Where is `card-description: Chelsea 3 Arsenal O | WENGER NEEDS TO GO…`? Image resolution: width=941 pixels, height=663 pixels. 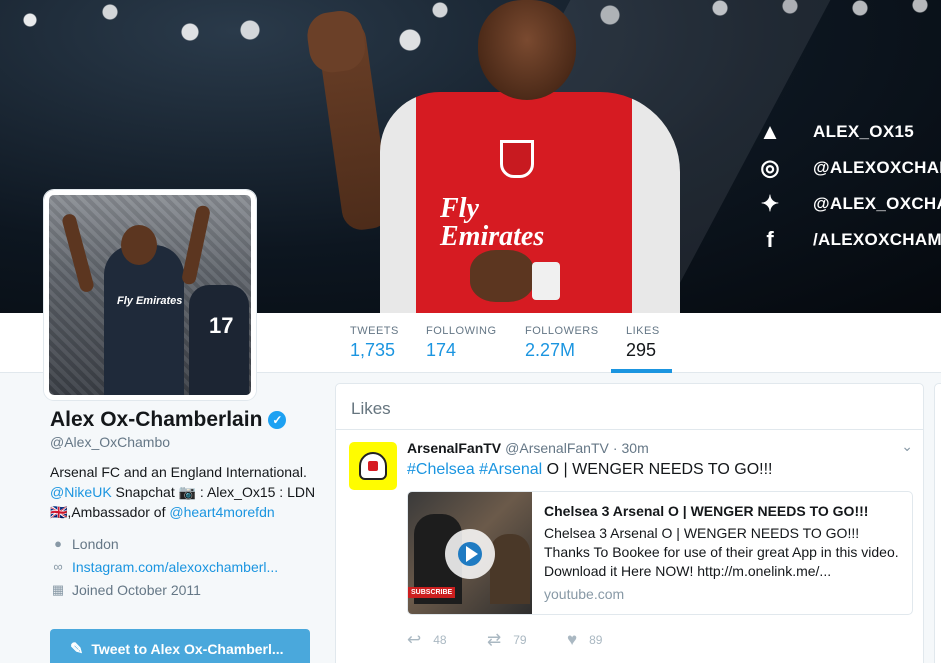 card-description: Chelsea 3 Arsenal O | WENGER NEEDS TO GO… is located at coordinates (721, 552).